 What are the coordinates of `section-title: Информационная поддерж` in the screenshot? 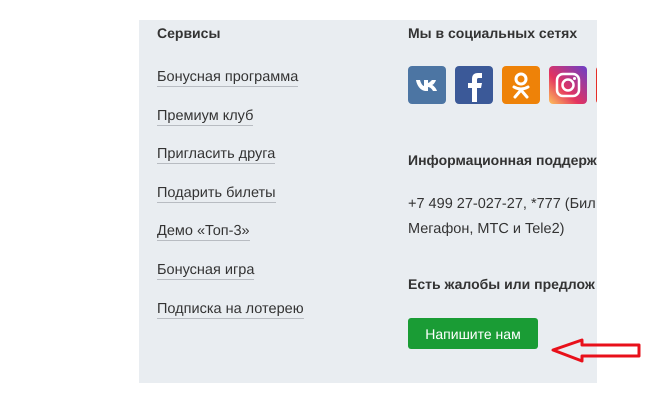 It's located at (502, 160).